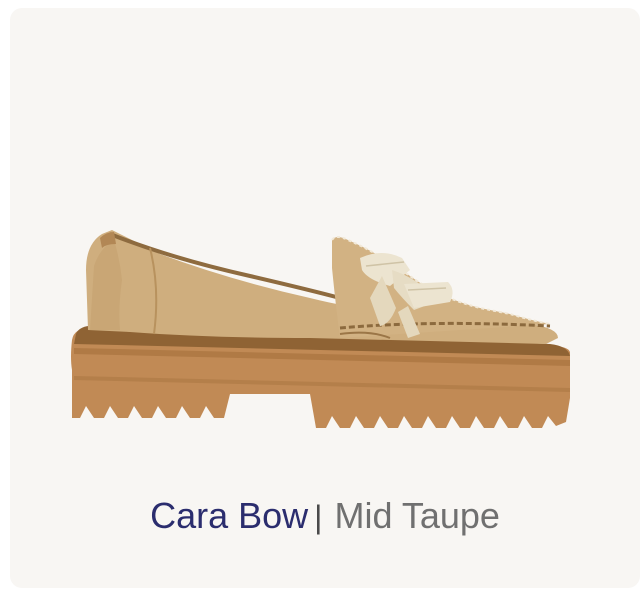 The image size is (640, 594). What do you see at coordinates (325, 516) in the screenshot?
I see `product-caption: Cara Bow | Mid Taupe` at bounding box center [325, 516].